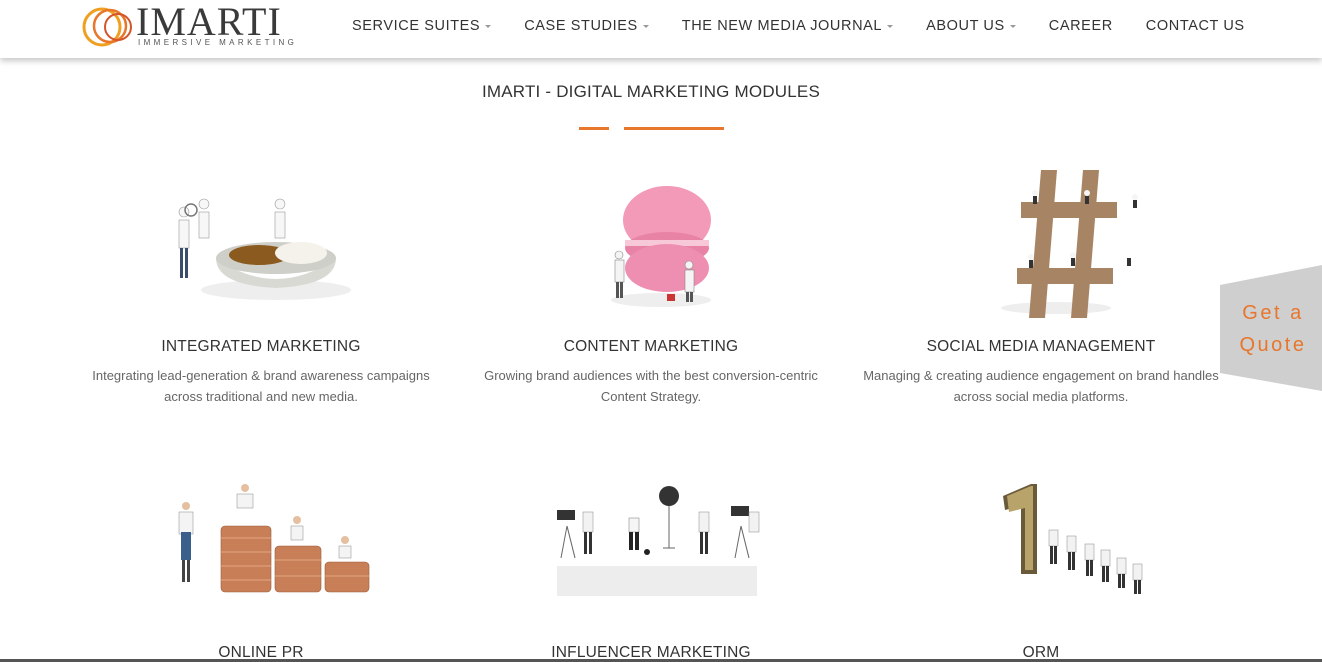 The height and width of the screenshot is (662, 1322). I want to click on title-divider-short, so click(594, 128).